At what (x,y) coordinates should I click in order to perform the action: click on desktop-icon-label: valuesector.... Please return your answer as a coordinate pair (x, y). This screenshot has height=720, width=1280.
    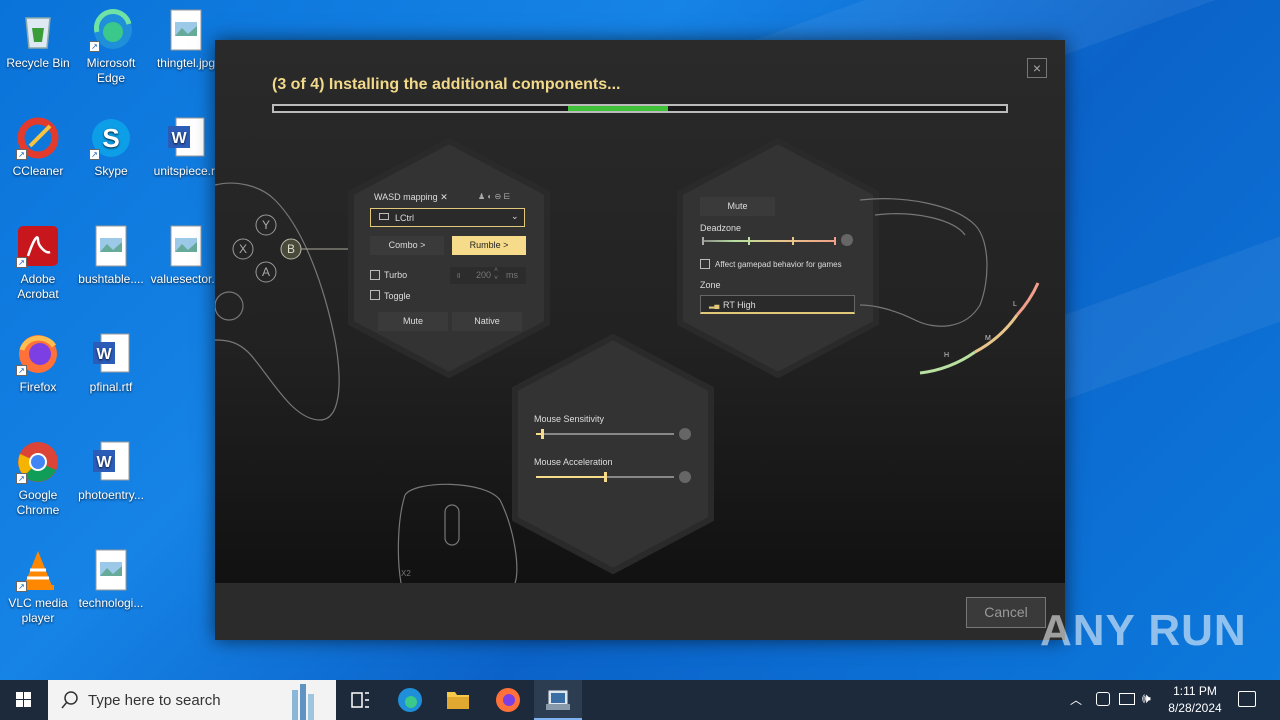
    Looking at the image, I should click on (186, 279).